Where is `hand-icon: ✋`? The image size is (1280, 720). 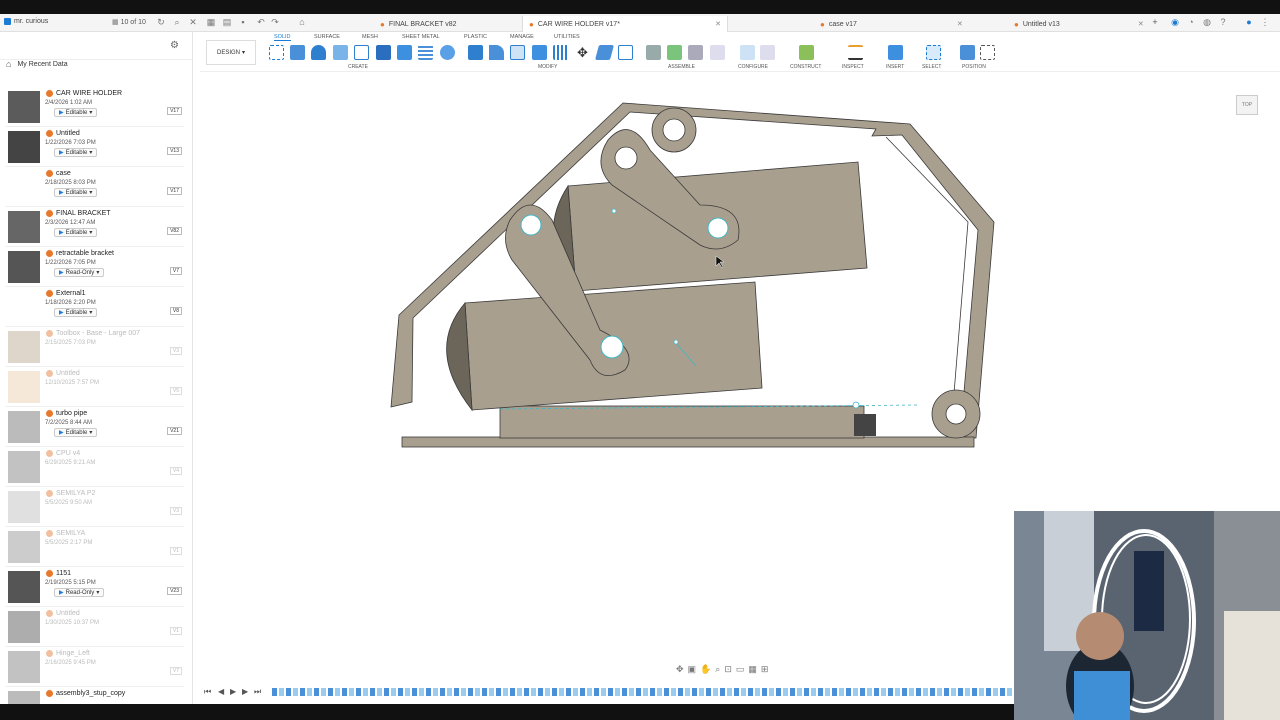
hand-icon: ✋ is located at coordinates (705, 669).